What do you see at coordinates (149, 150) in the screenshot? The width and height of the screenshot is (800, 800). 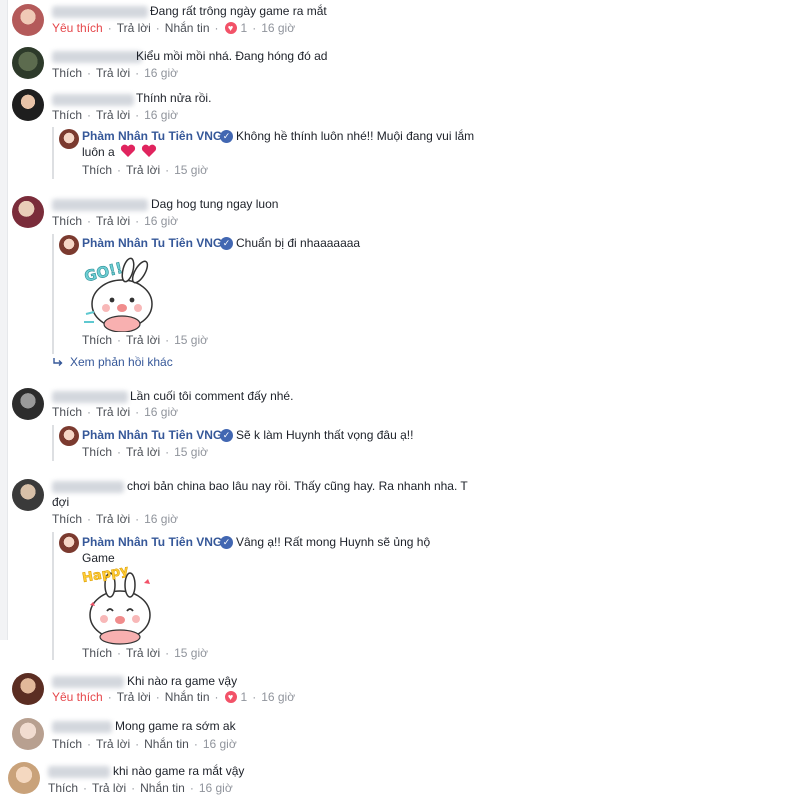 I see `heart-icon` at bounding box center [149, 150].